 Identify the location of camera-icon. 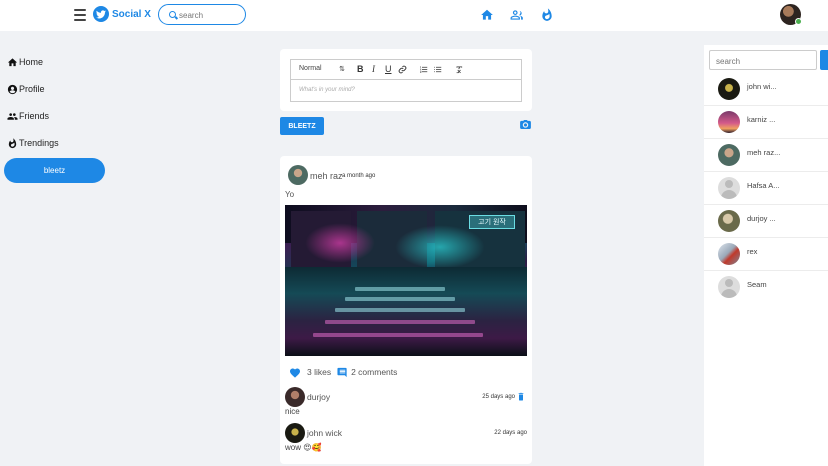
(525, 124).